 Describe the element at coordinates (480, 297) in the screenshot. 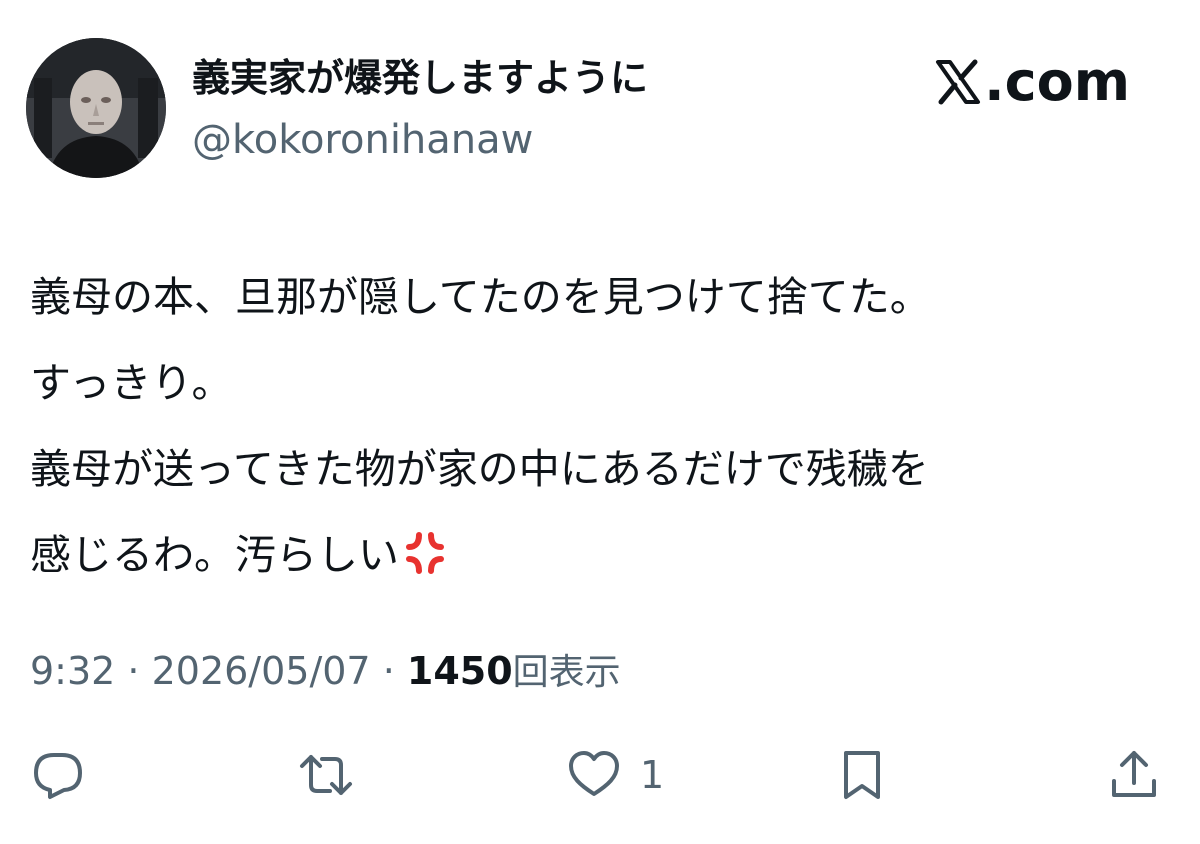

I see `tweet-line: 義母の本、旦那が隠してたのを見つけて捨てた。` at that location.